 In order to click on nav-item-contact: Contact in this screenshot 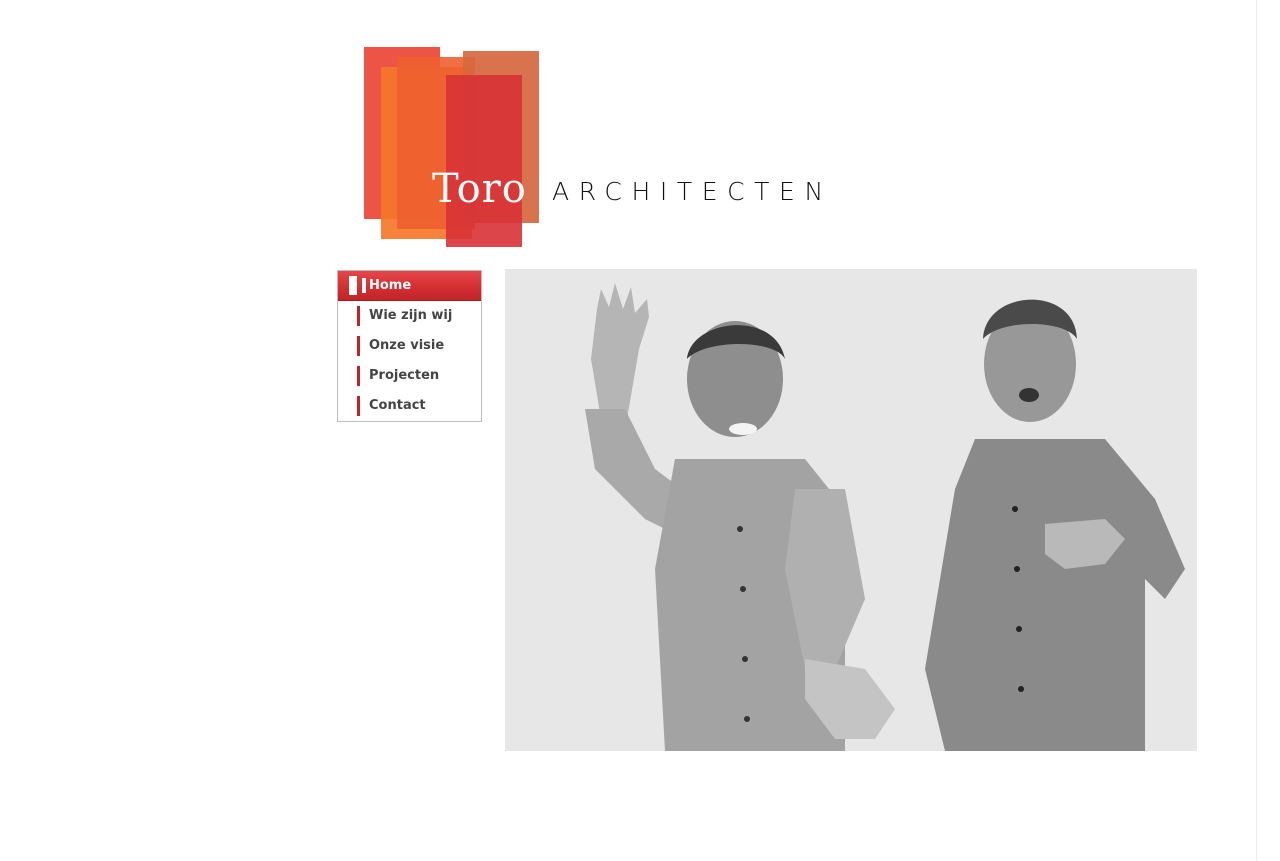, I will do `click(409, 406)`.